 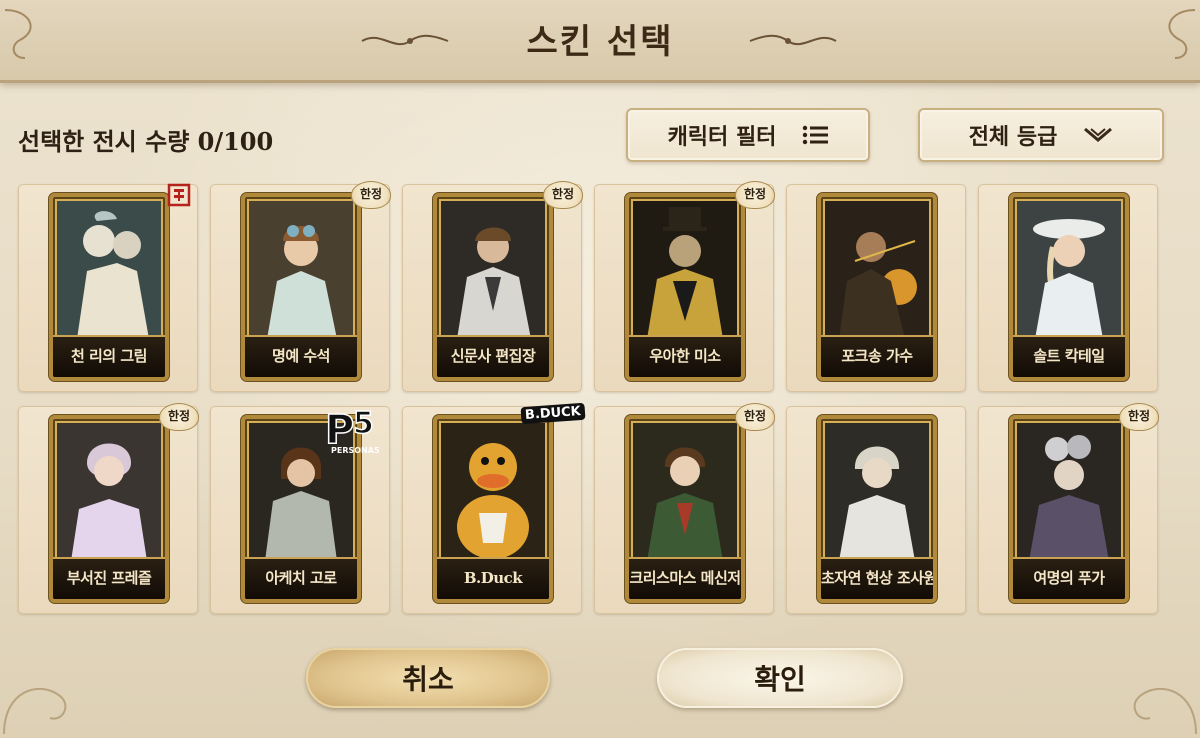 I want to click on skin-frame: 천 리의 그림, so click(x=109, y=287).